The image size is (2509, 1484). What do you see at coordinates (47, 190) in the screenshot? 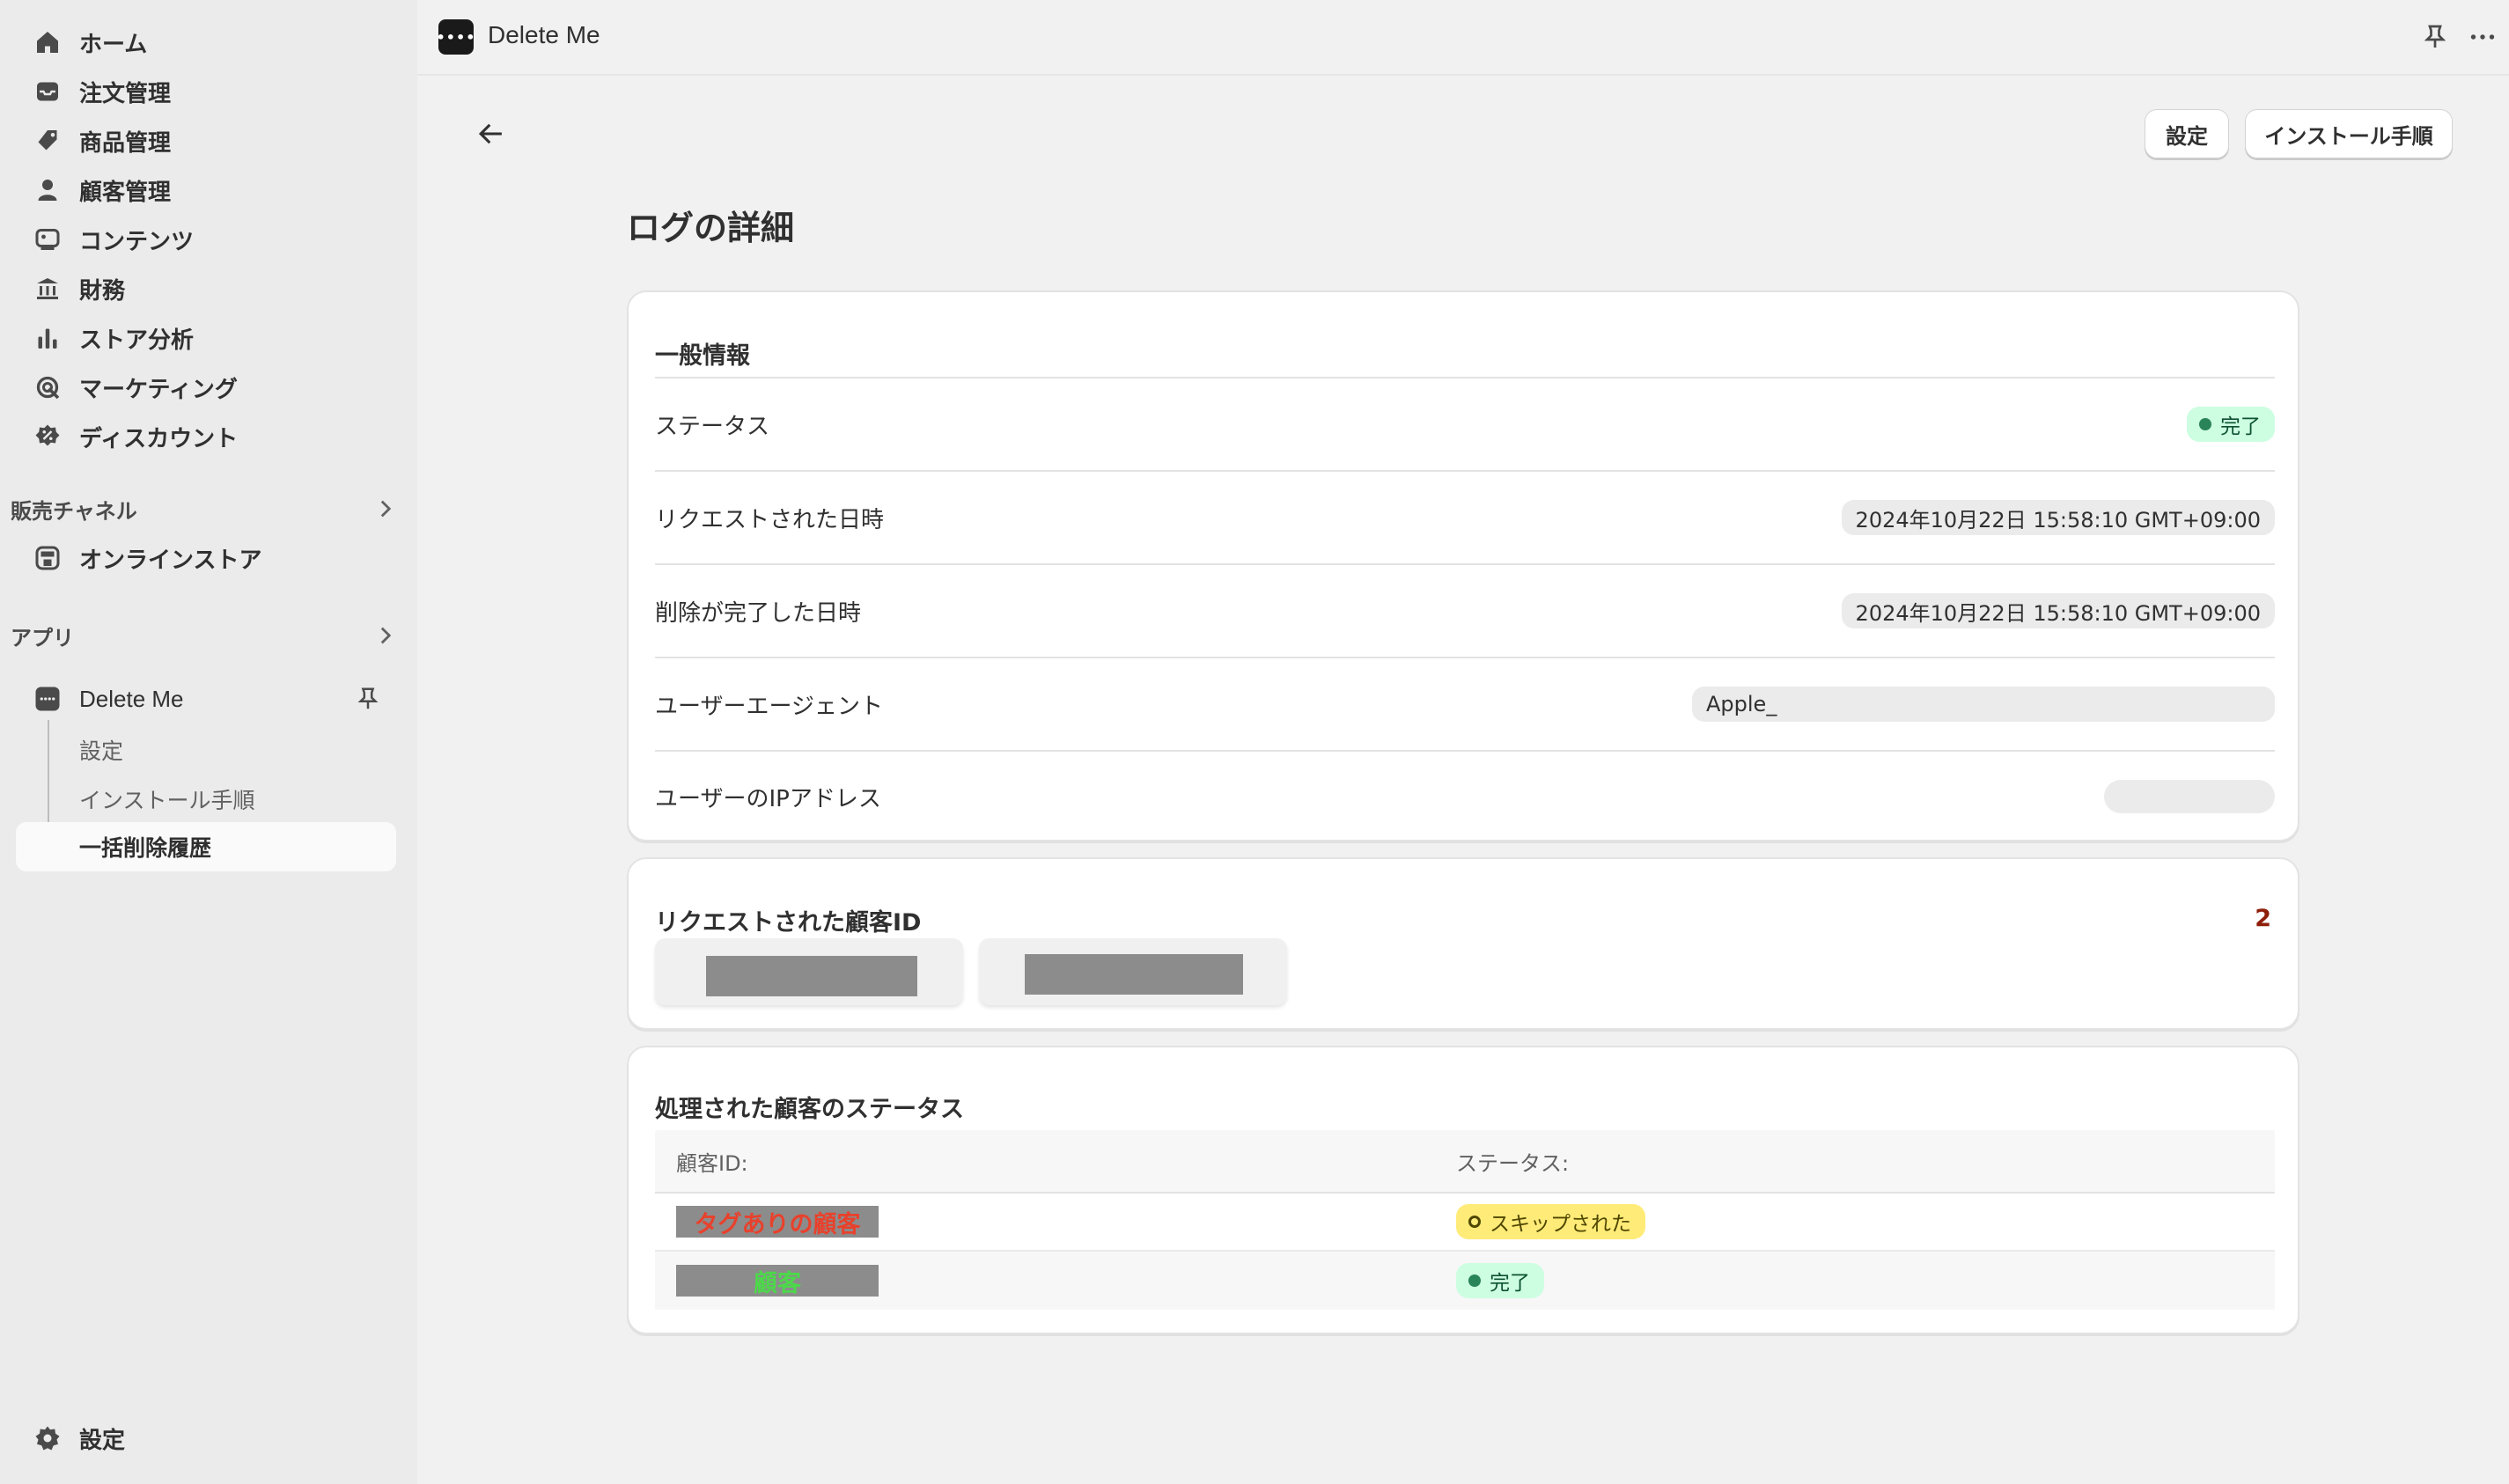
I see `person-icon` at bounding box center [47, 190].